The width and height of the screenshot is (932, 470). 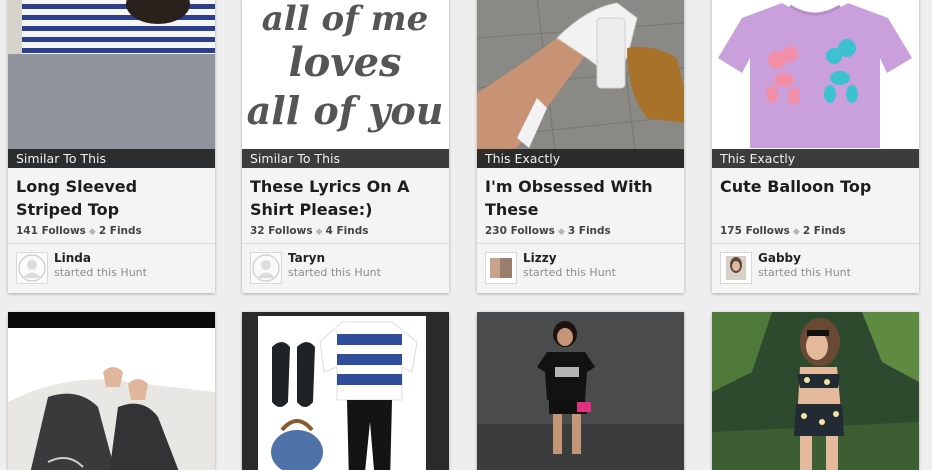 I want to click on sweatpants-photo, so click(x=111, y=391).